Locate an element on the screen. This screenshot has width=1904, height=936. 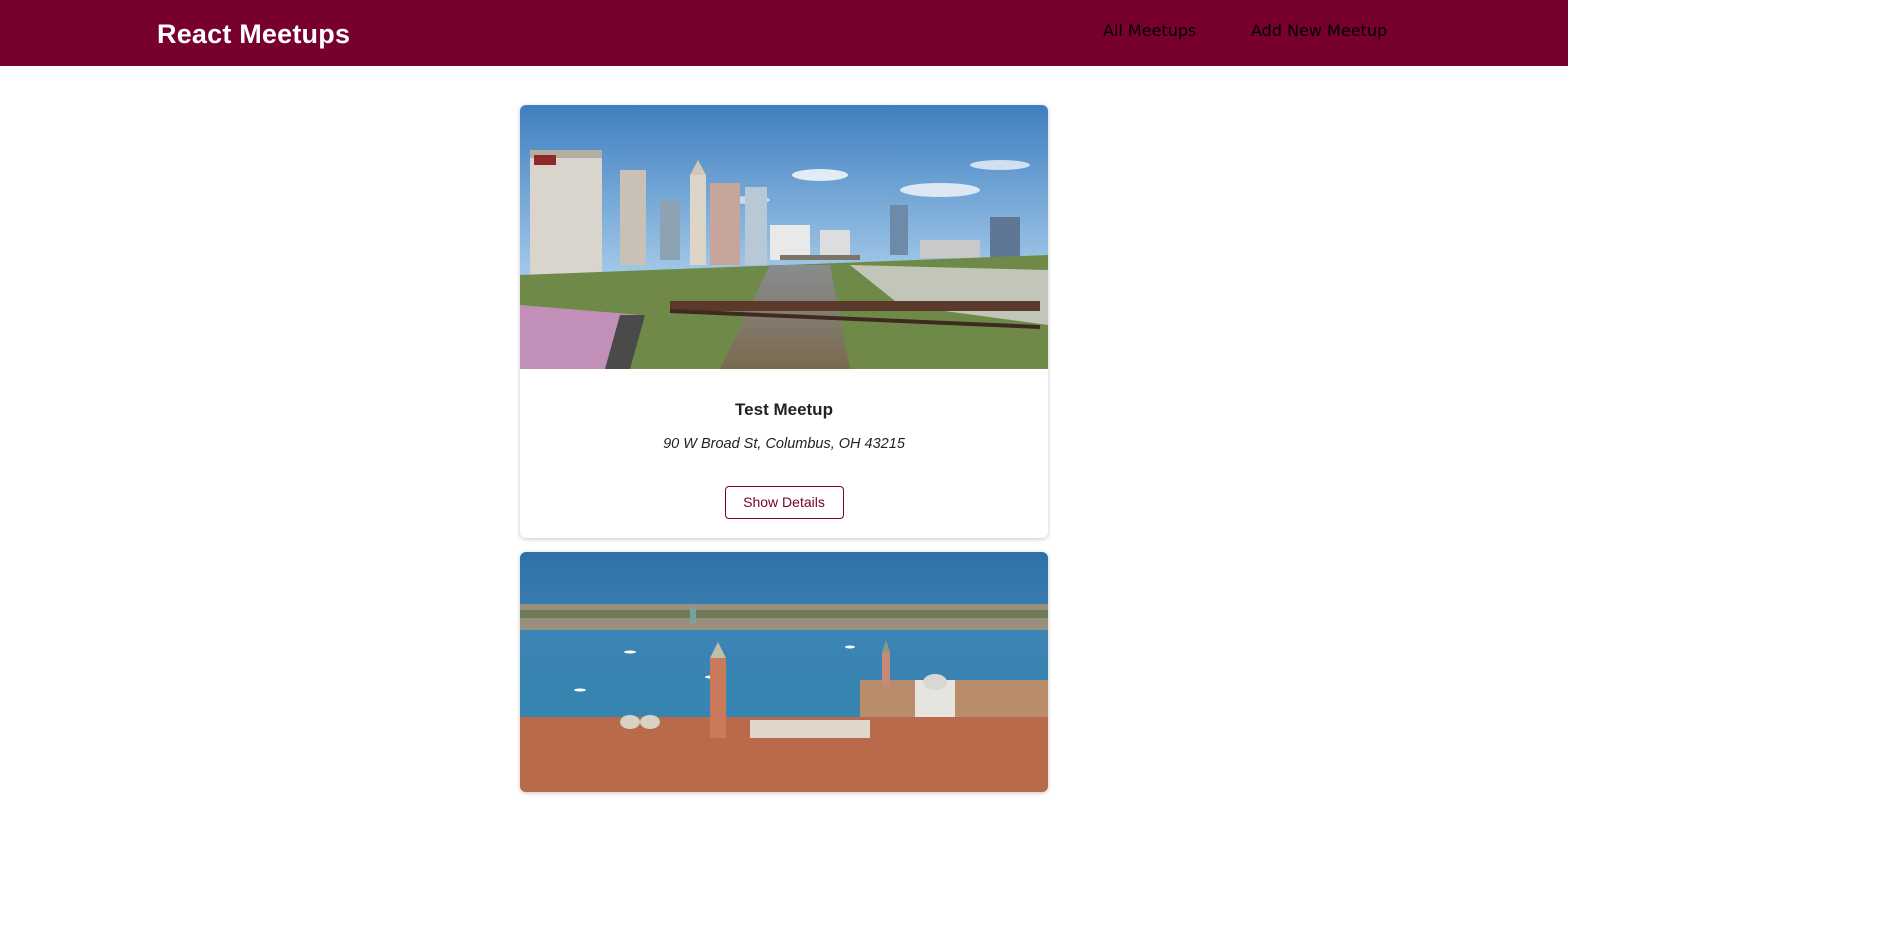
nav-link-all-meetups: All Meetups is located at coordinates (1149, 30).